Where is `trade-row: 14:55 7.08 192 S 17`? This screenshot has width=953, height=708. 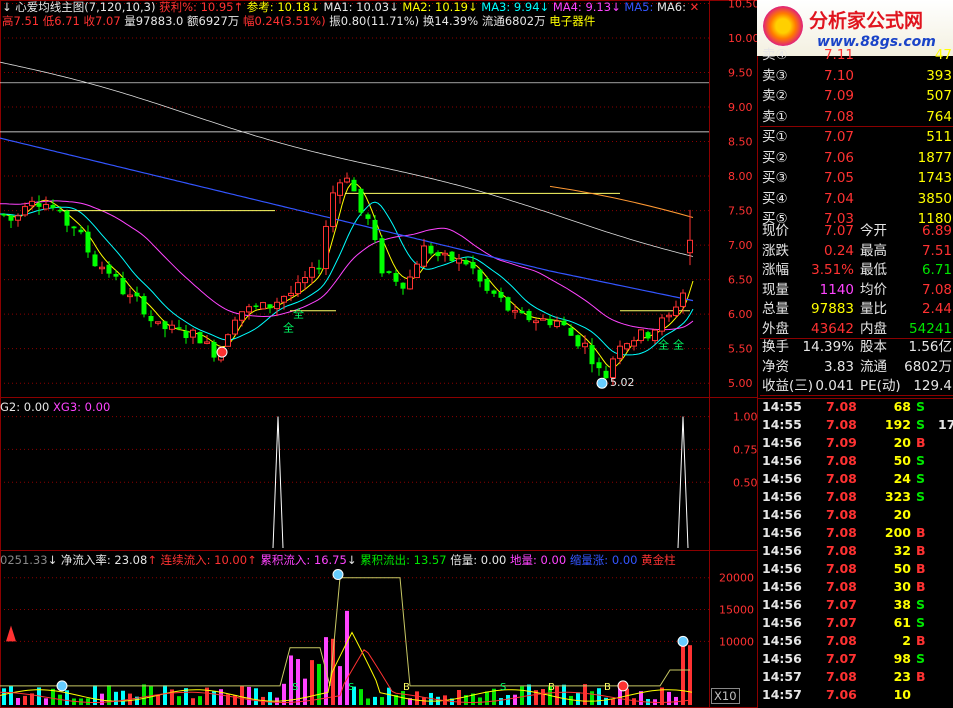
trade-row: 14:55 7.08 192 S 17 is located at coordinates (856, 425).